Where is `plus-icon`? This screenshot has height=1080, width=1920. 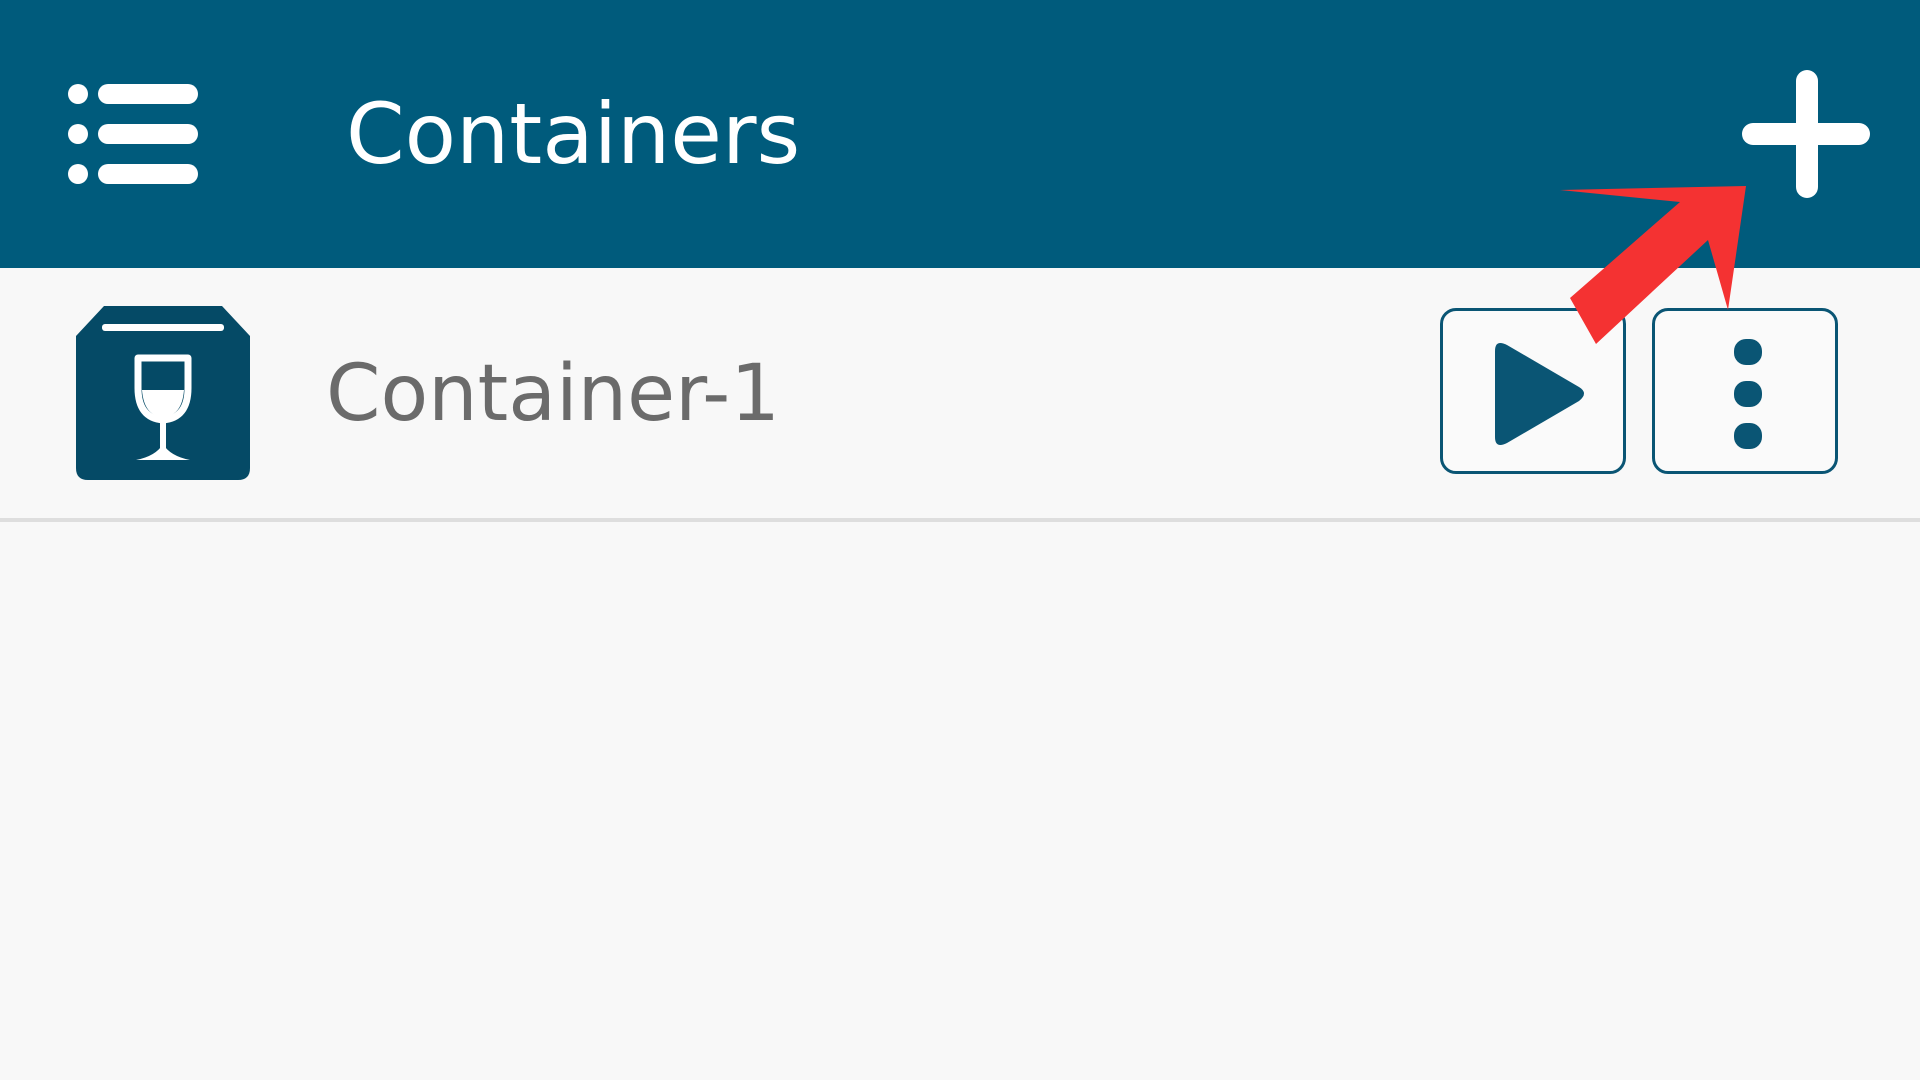 plus-icon is located at coordinates (1806, 134).